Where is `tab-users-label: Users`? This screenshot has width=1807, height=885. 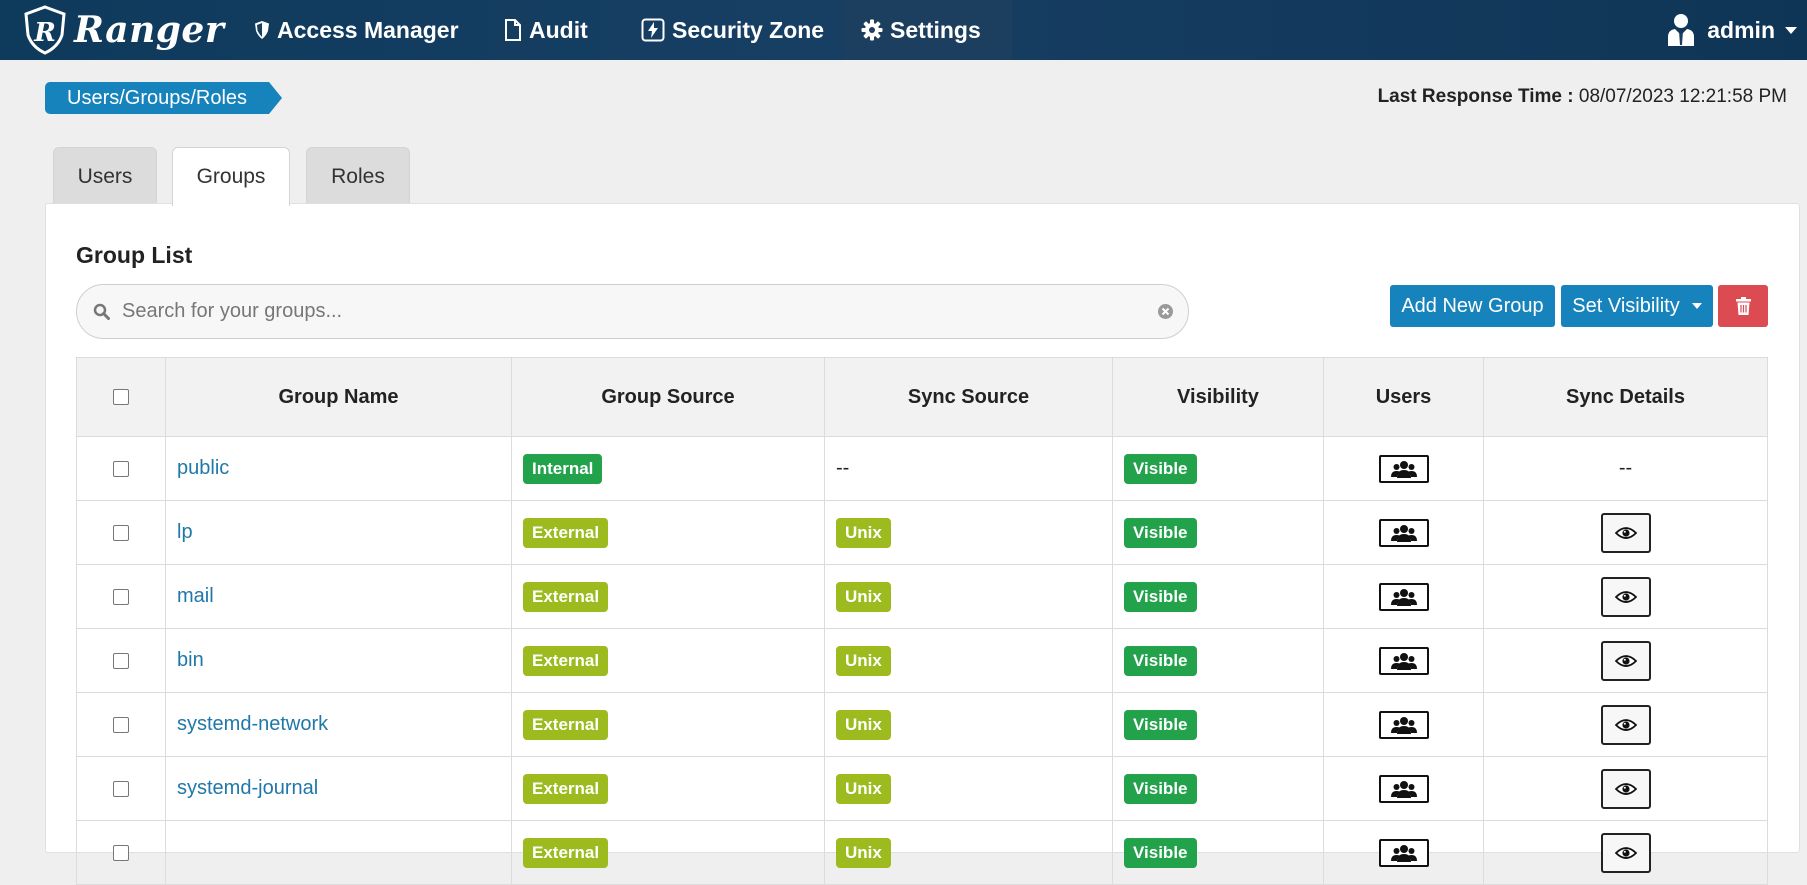 tab-users-label: Users is located at coordinates (105, 176).